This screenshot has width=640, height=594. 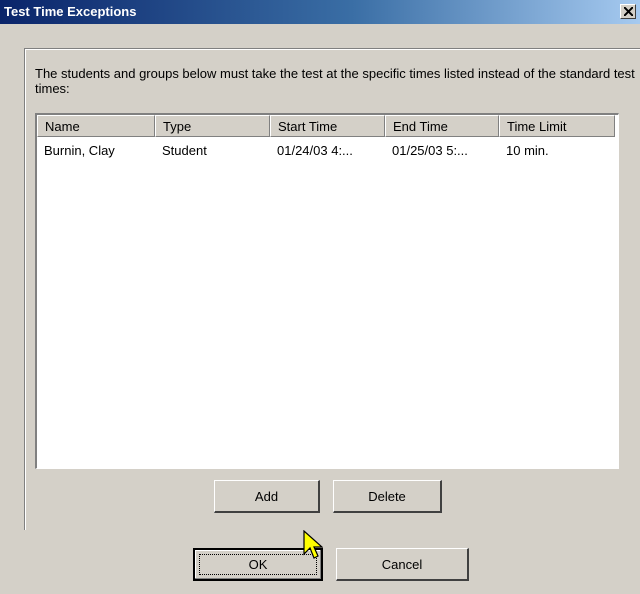 I want to click on cancel-button: Cancel, so click(x=402, y=564).